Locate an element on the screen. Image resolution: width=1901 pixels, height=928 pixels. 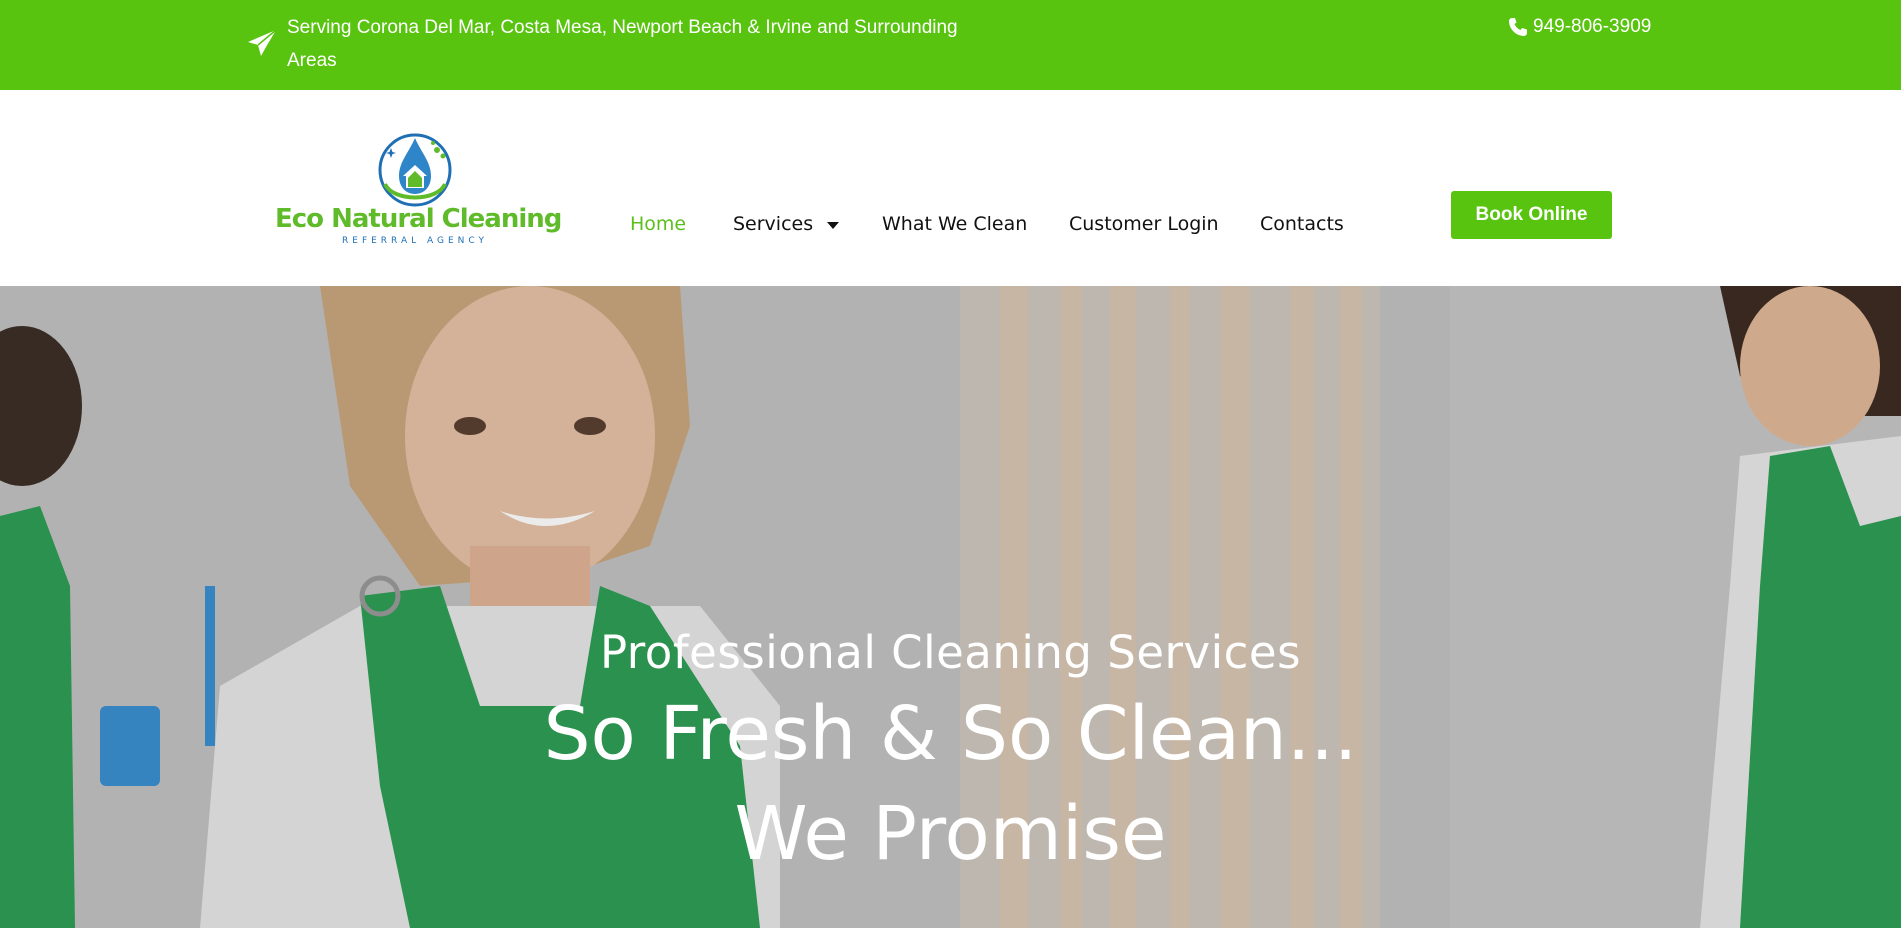
nav-contacts-label: Contacts is located at coordinates (1302, 224).